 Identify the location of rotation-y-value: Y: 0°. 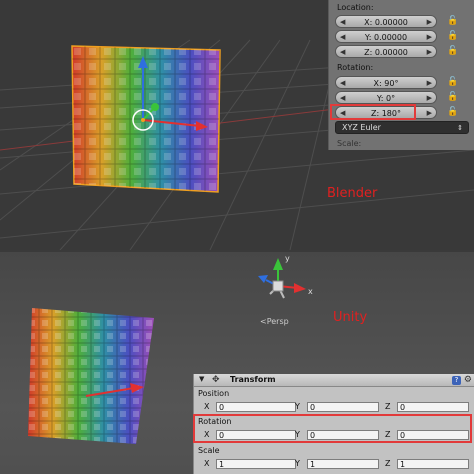
(386, 98).